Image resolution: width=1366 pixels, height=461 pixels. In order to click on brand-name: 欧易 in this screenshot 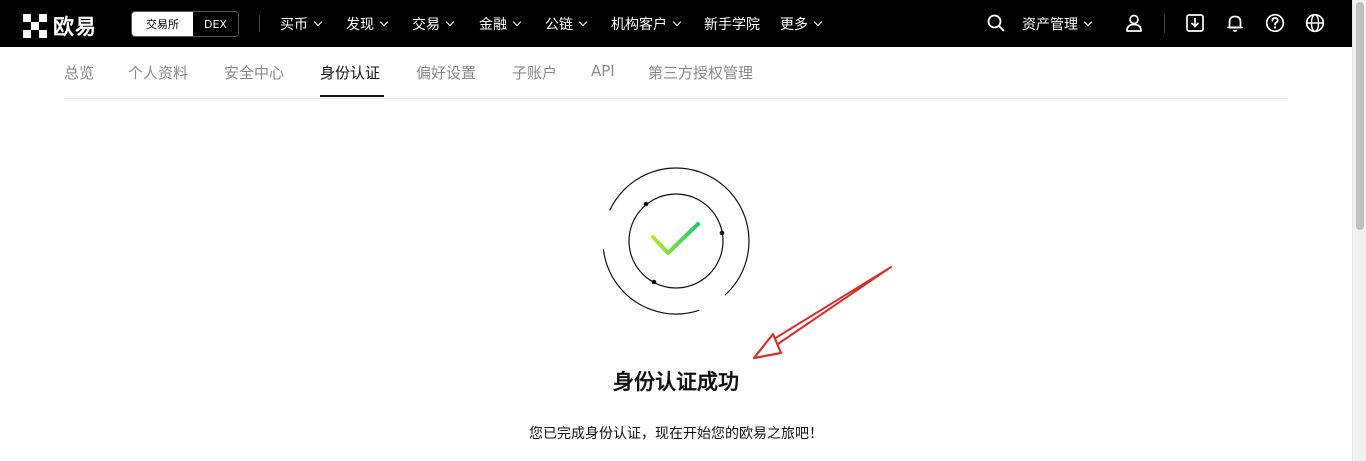, I will do `click(75, 27)`.